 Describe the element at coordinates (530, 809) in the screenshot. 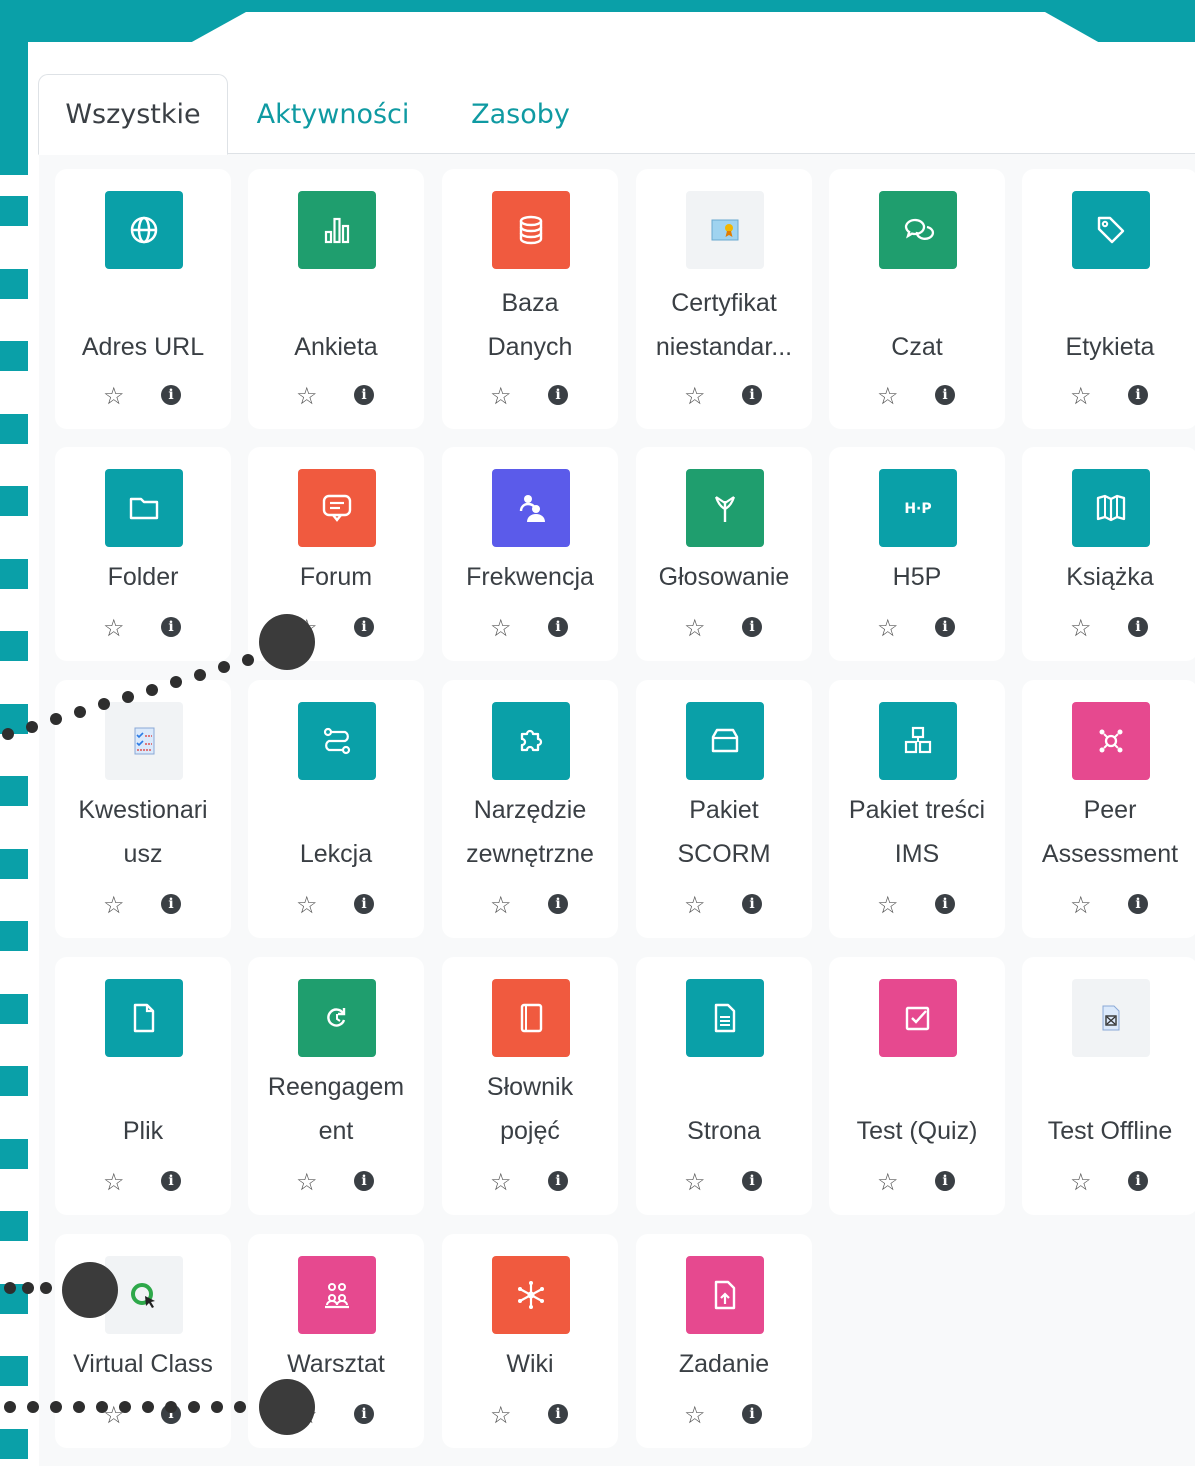

I see `module-card: Narzędzie zewnętrzne ☆ i` at that location.